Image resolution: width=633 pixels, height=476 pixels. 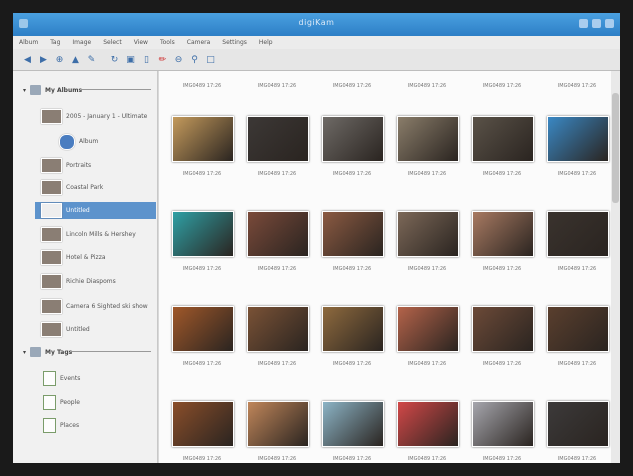 I want to click on slideshow-icon: ▯, so click(x=146, y=59).